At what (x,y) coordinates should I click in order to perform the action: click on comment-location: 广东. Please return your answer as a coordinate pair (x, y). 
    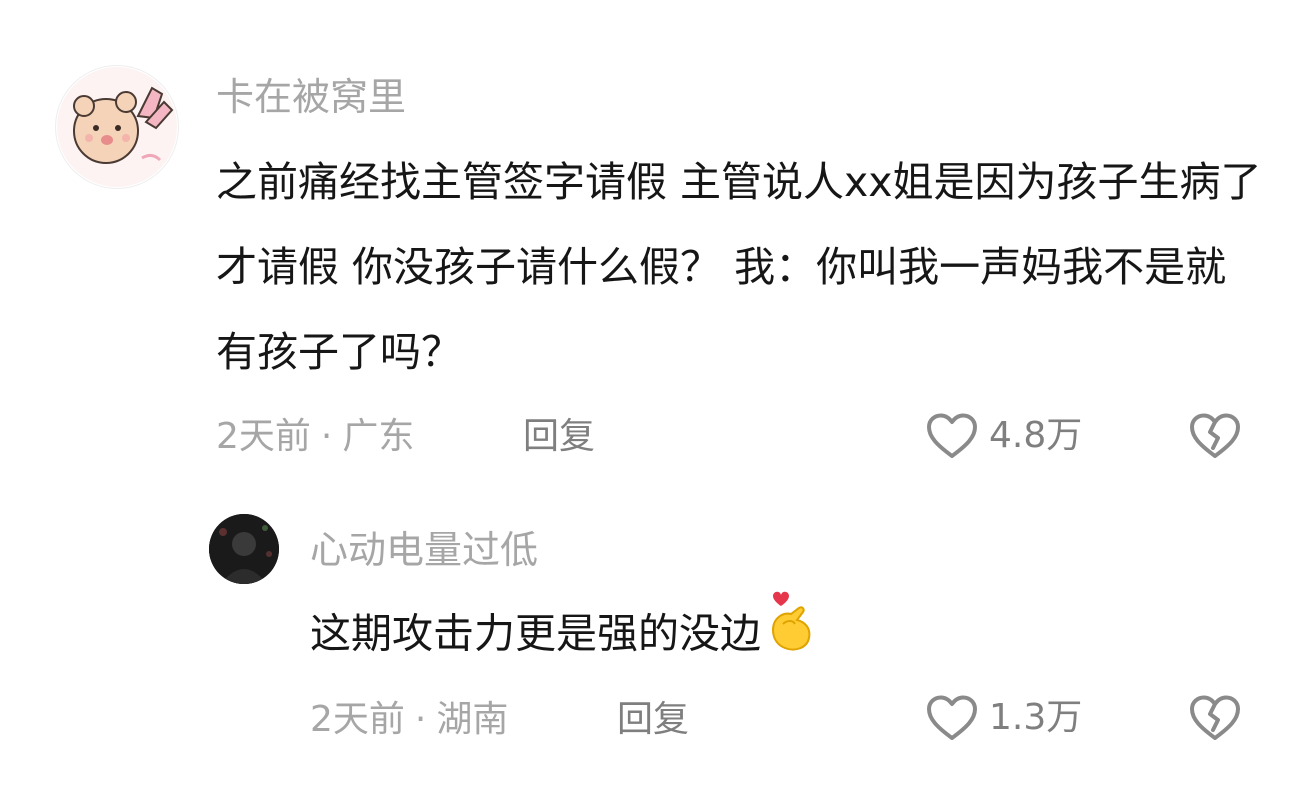
    Looking at the image, I should click on (378, 436).